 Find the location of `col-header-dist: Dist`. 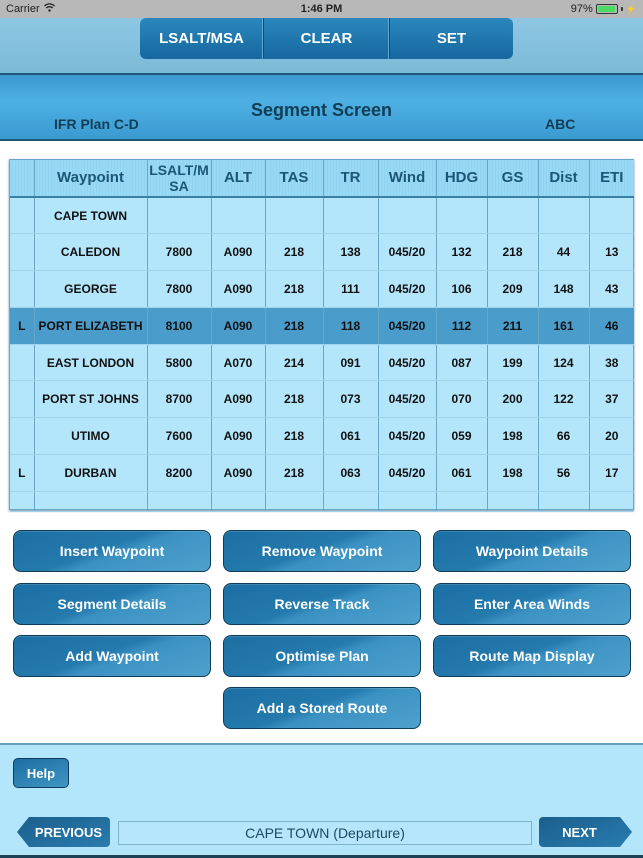

col-header-dist: Dist is located at coordinates (564, 178).